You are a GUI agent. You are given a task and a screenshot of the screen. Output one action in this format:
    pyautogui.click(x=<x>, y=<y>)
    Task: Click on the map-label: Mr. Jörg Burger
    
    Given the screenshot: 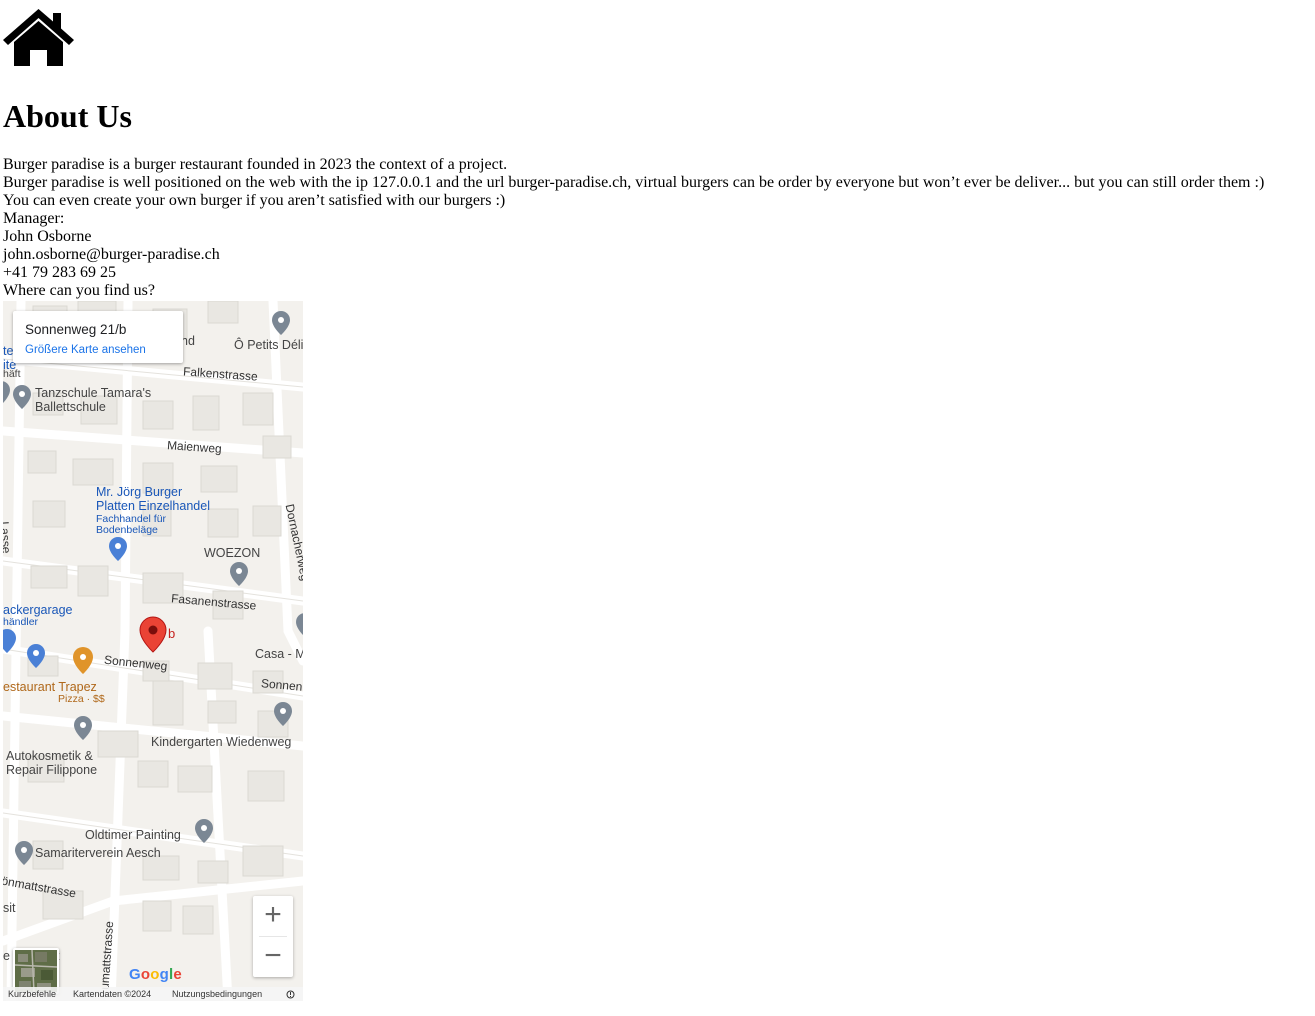 What is the action you would take?
    pyautogui.click(x=139, y=492)
    